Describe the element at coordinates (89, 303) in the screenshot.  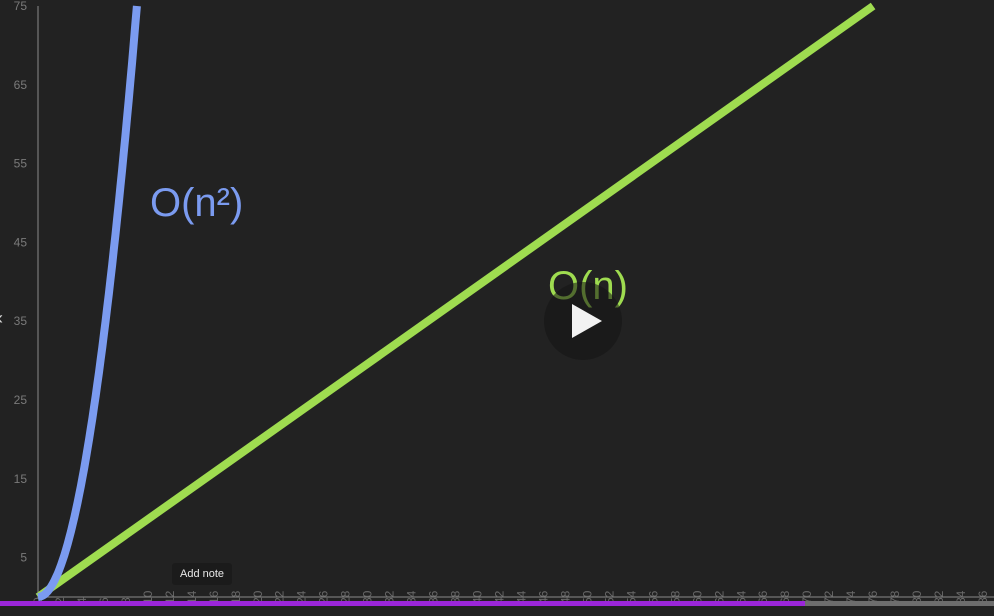
I see `quadratic-series-line` at that location.